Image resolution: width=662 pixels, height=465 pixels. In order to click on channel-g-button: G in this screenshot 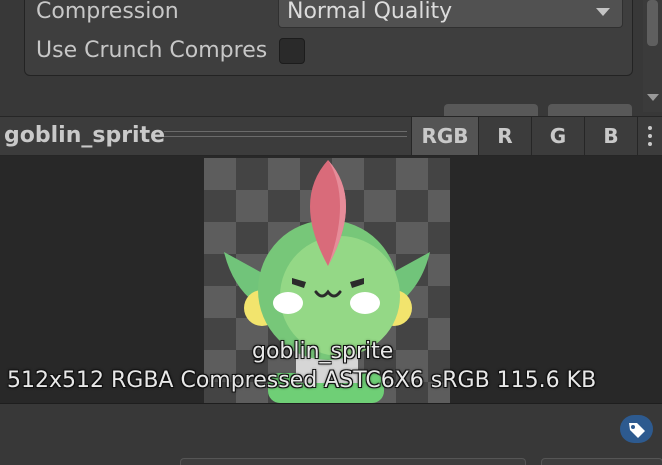, I will do `click(557, 136)`.